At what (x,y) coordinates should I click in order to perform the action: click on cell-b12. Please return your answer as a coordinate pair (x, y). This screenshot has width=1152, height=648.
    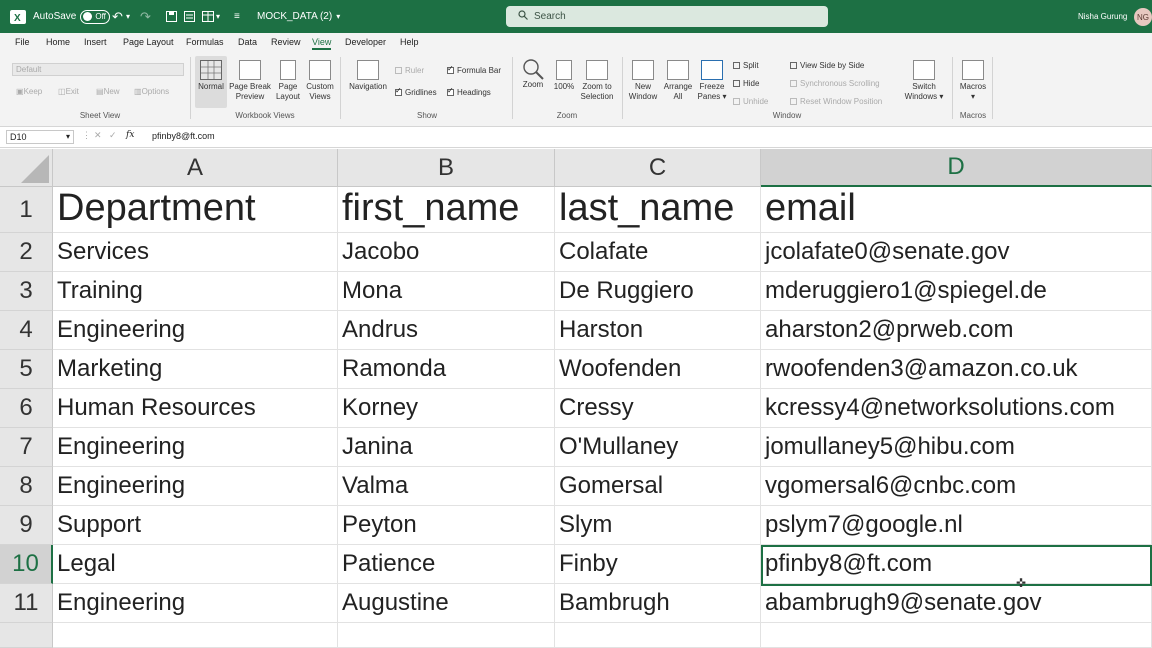
    Looking at the image, I should click on (446, 635).